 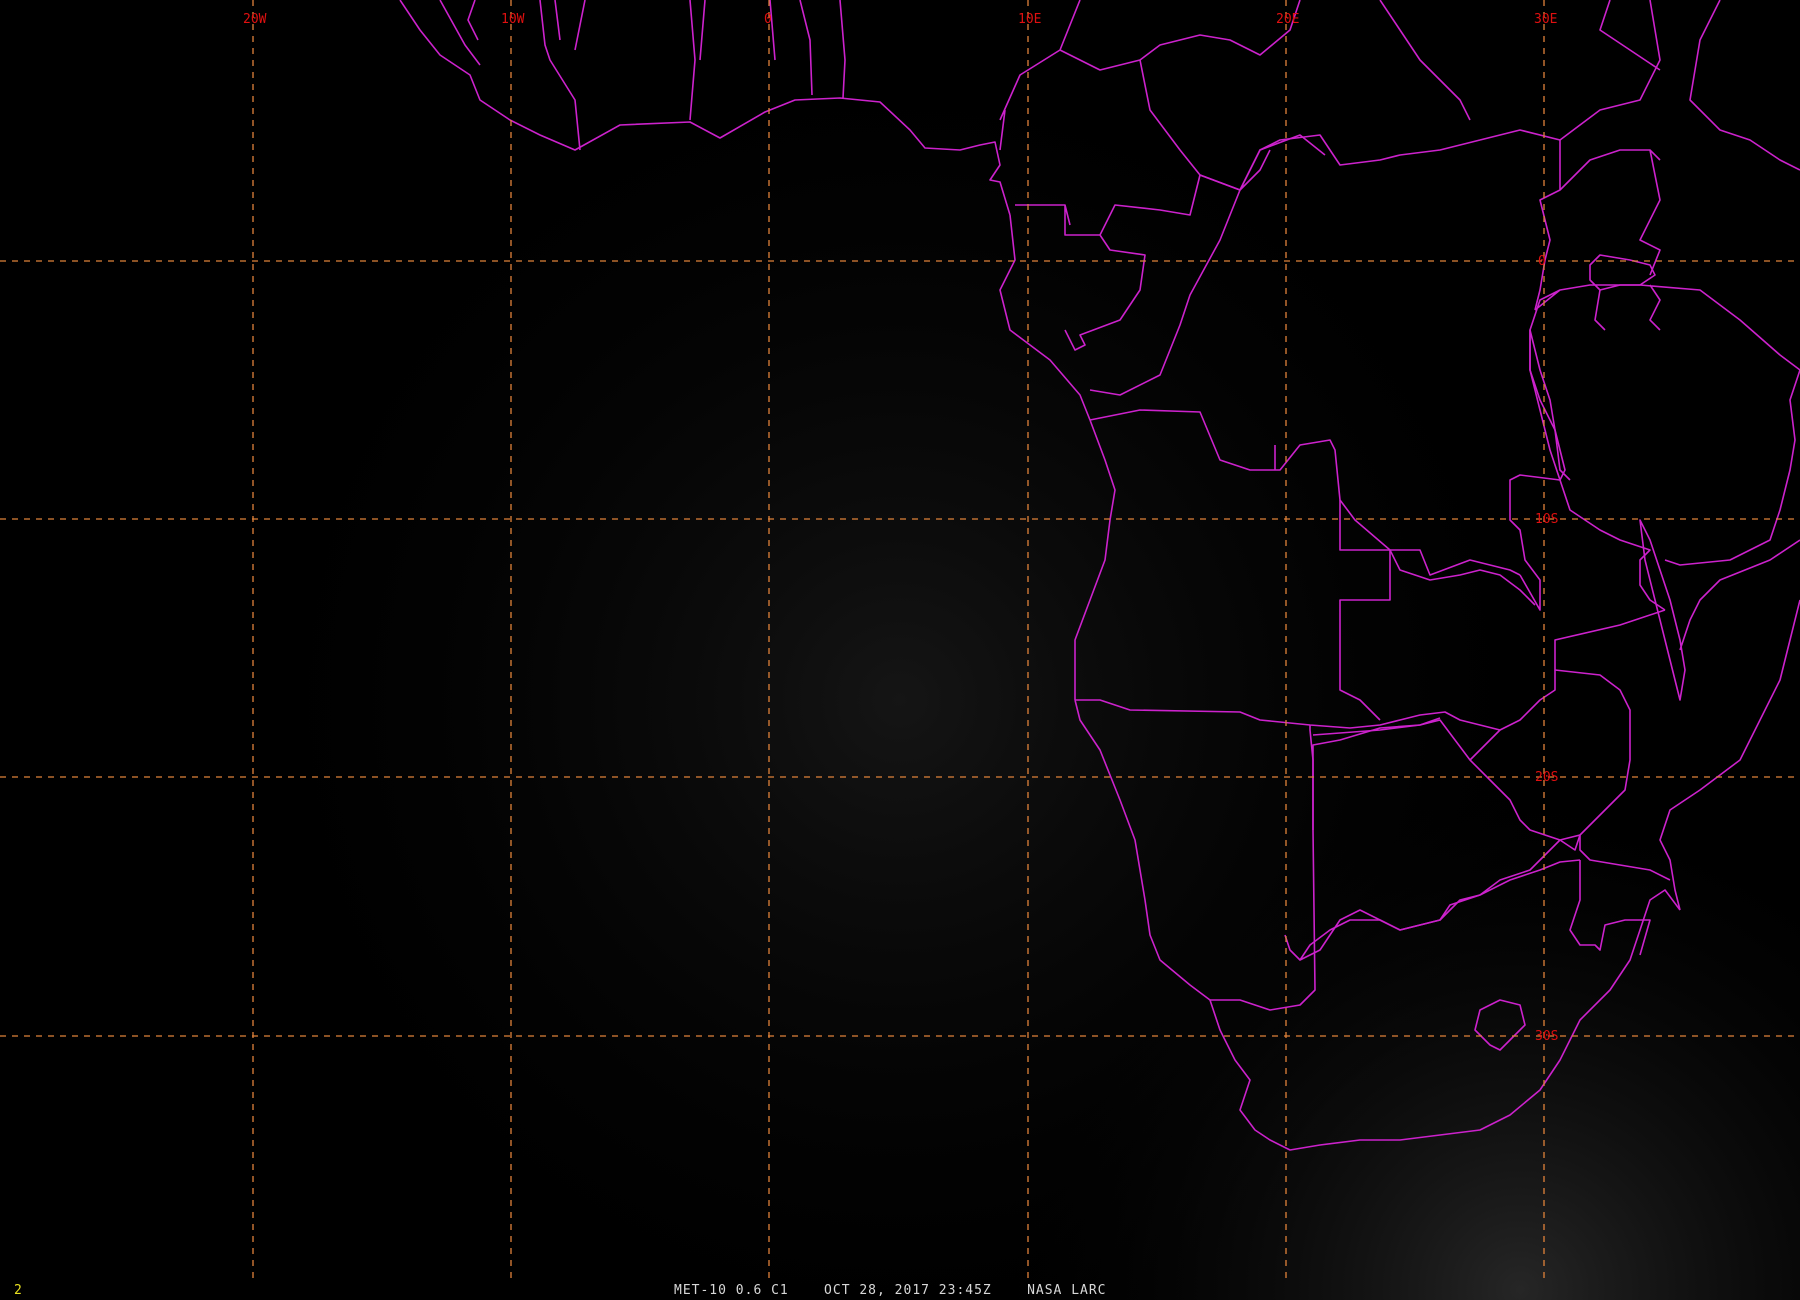 What do you see at coordinates (1029, 19) in the screenshot?
I see `longitude-label: 10E` at bounding box center [1029, 19].